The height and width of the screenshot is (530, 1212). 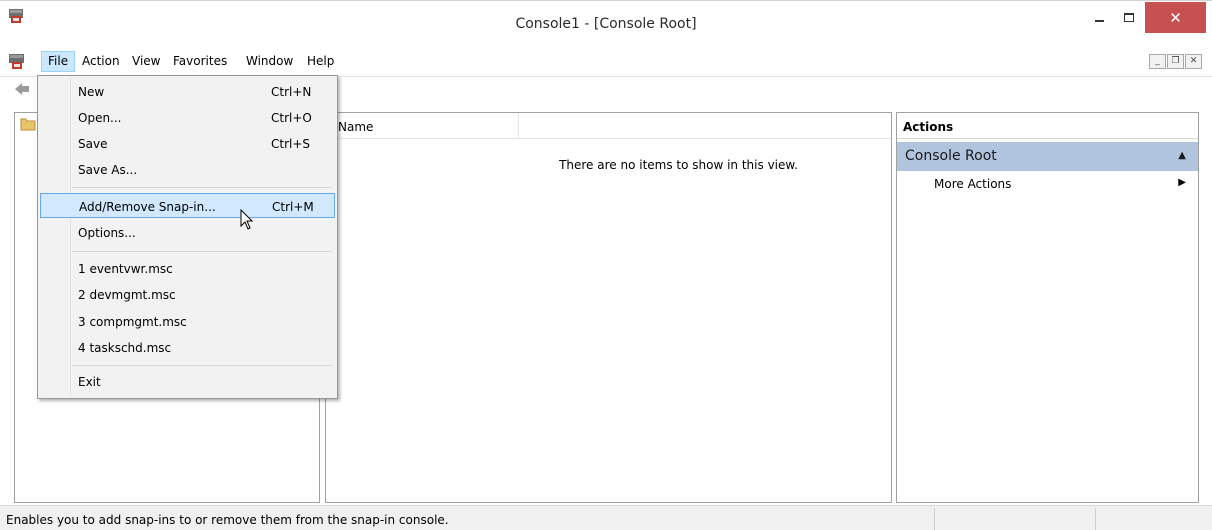 I want to click on menu-window: Window, so click(x=269, y=61).